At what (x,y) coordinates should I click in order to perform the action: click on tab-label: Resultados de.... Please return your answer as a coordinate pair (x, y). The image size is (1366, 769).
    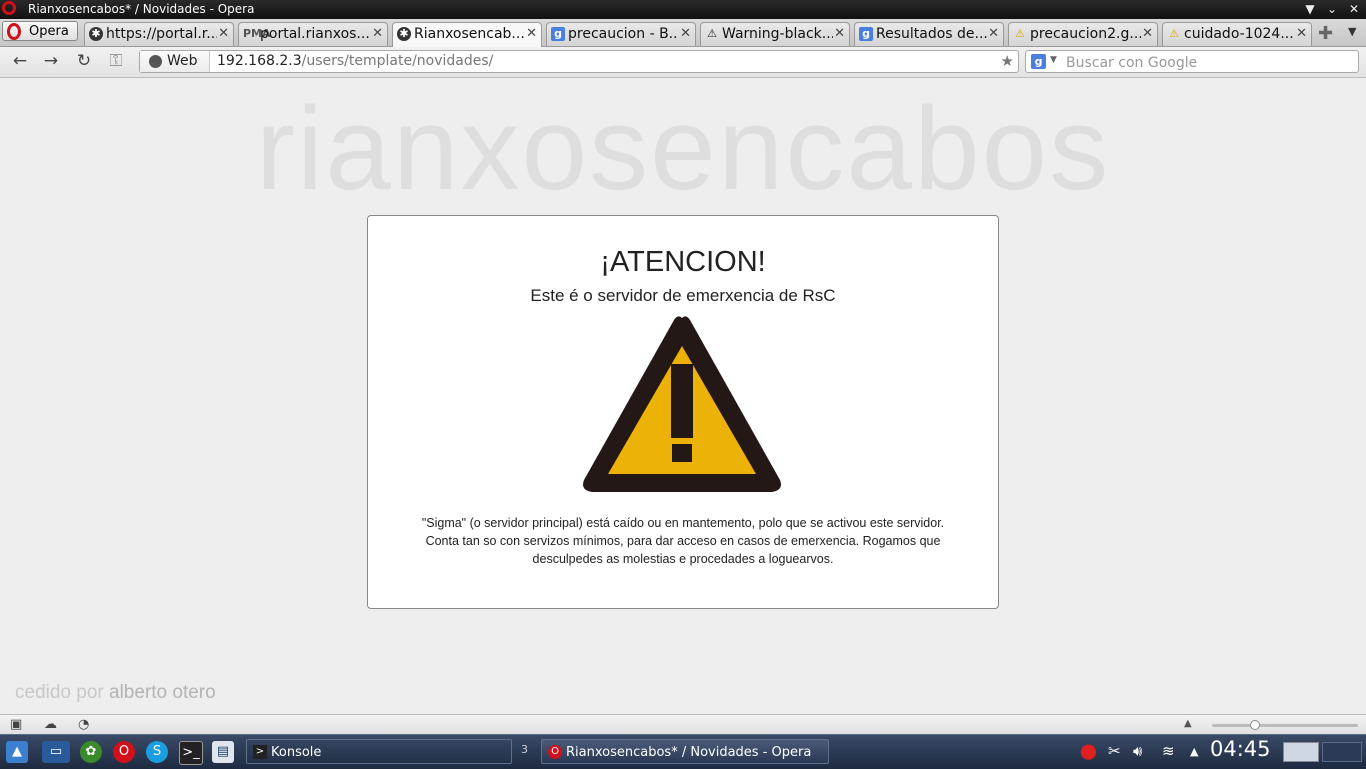
    Looking at the image, I should click on (931, 34).